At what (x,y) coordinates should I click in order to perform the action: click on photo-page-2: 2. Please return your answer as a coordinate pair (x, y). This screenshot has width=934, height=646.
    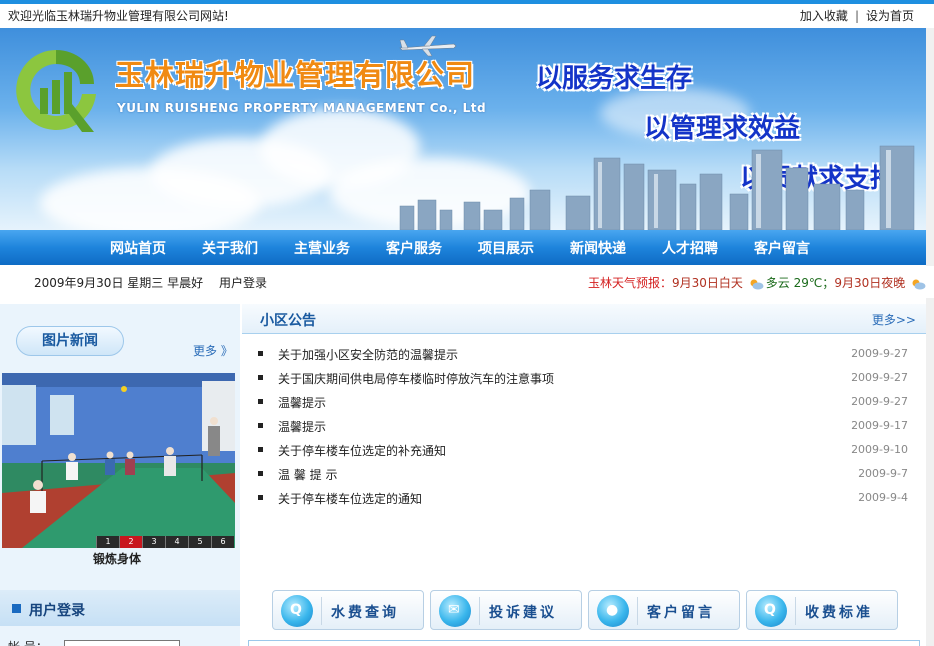
    Looking at the image, I should click on (130, 542).